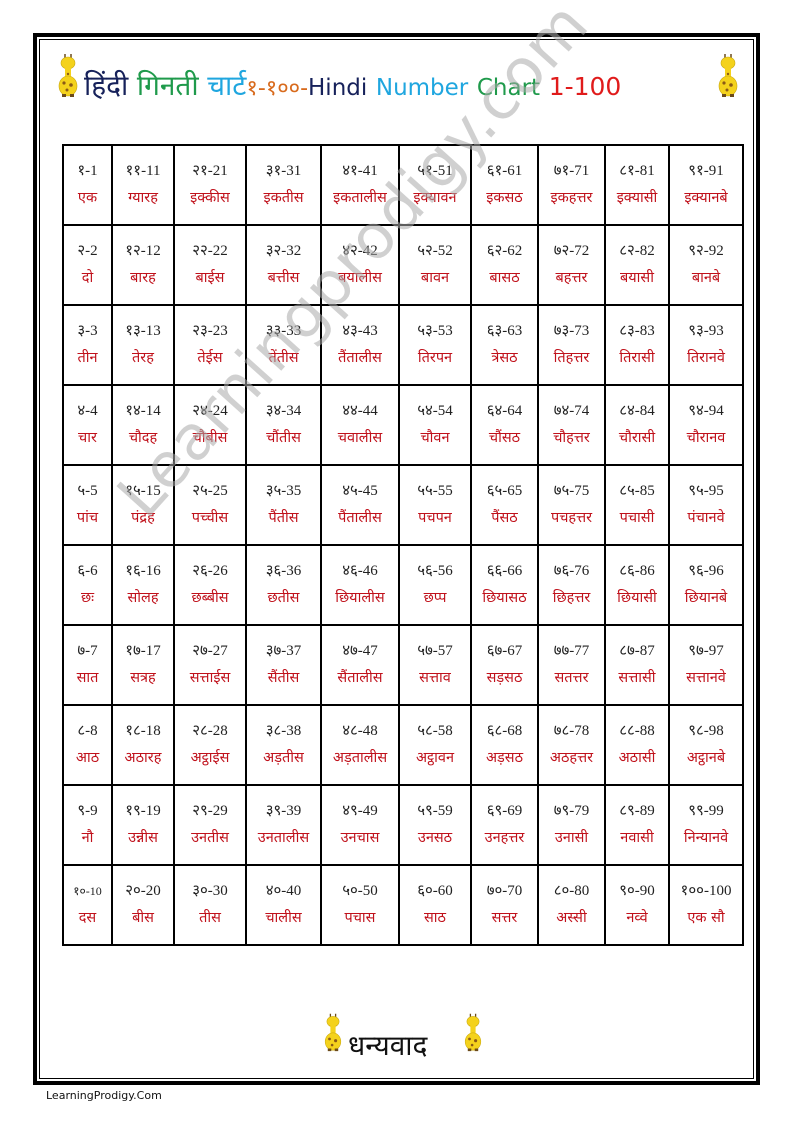 This screenshot has height=1123, width=794. Describe the element at coordinates (104, 1095) in the screenshot. I see `footer-site-name: LearningProdigy.Com` at that location.